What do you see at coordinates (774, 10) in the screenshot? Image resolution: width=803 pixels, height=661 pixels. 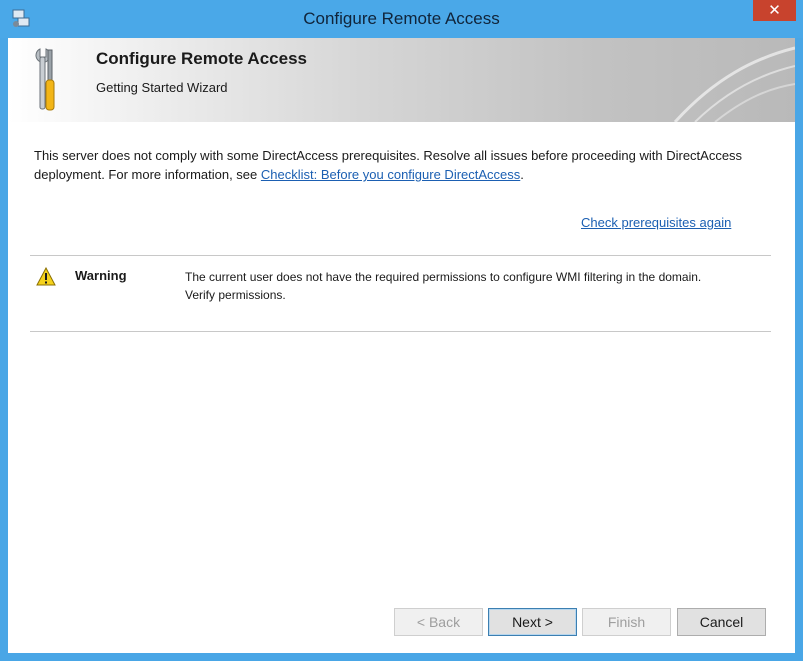 I see `close-button: ✕` at bounding box center [774, 10].